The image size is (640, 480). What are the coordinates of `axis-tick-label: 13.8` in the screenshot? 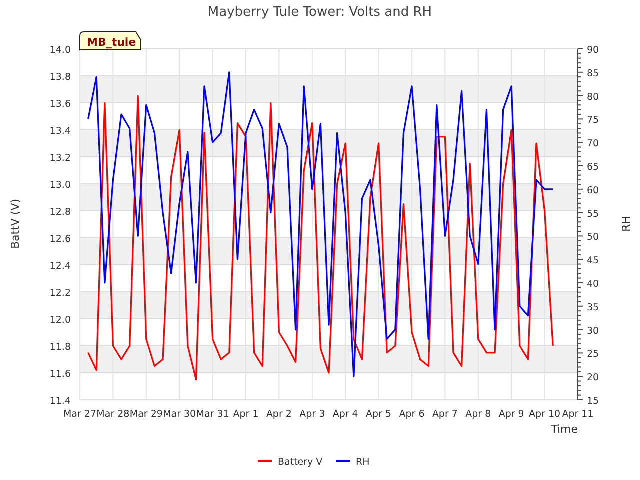 It's located at (60, 77).